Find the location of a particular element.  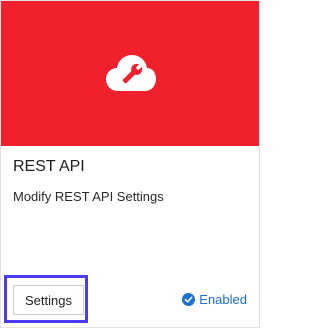

enabled-status: Enabled is located at coordinates (214, 299).